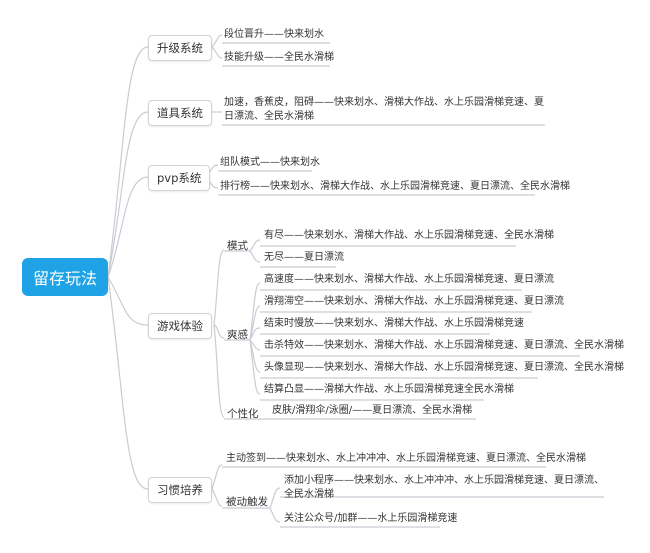  I want to click on branch-habit-building: 习惯培养, so click(180, 490).